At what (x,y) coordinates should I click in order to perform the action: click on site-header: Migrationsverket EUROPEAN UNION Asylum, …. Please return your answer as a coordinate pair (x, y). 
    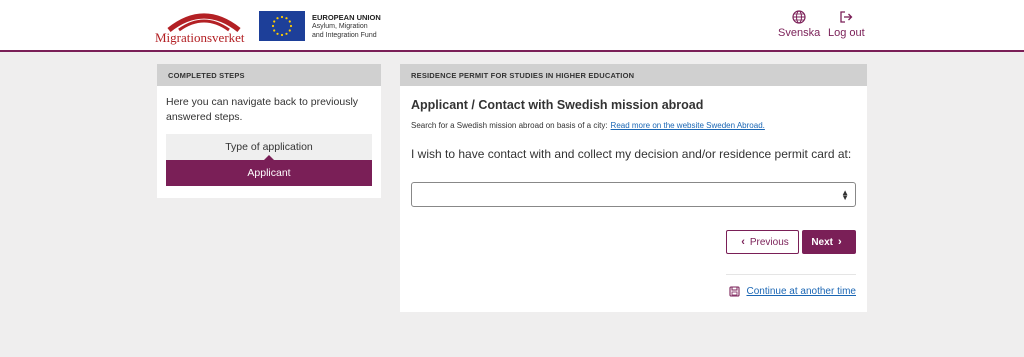
    Looking at the image, I should click on (512, 26).